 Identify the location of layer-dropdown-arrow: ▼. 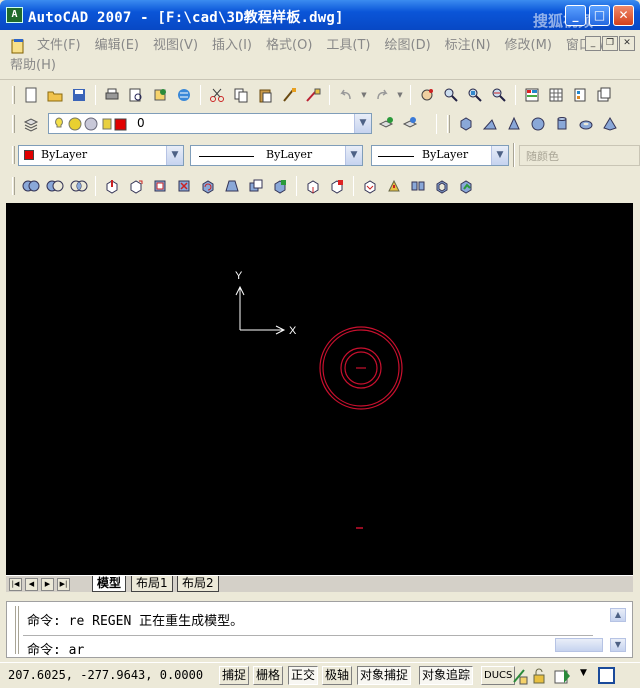
(362, 123).